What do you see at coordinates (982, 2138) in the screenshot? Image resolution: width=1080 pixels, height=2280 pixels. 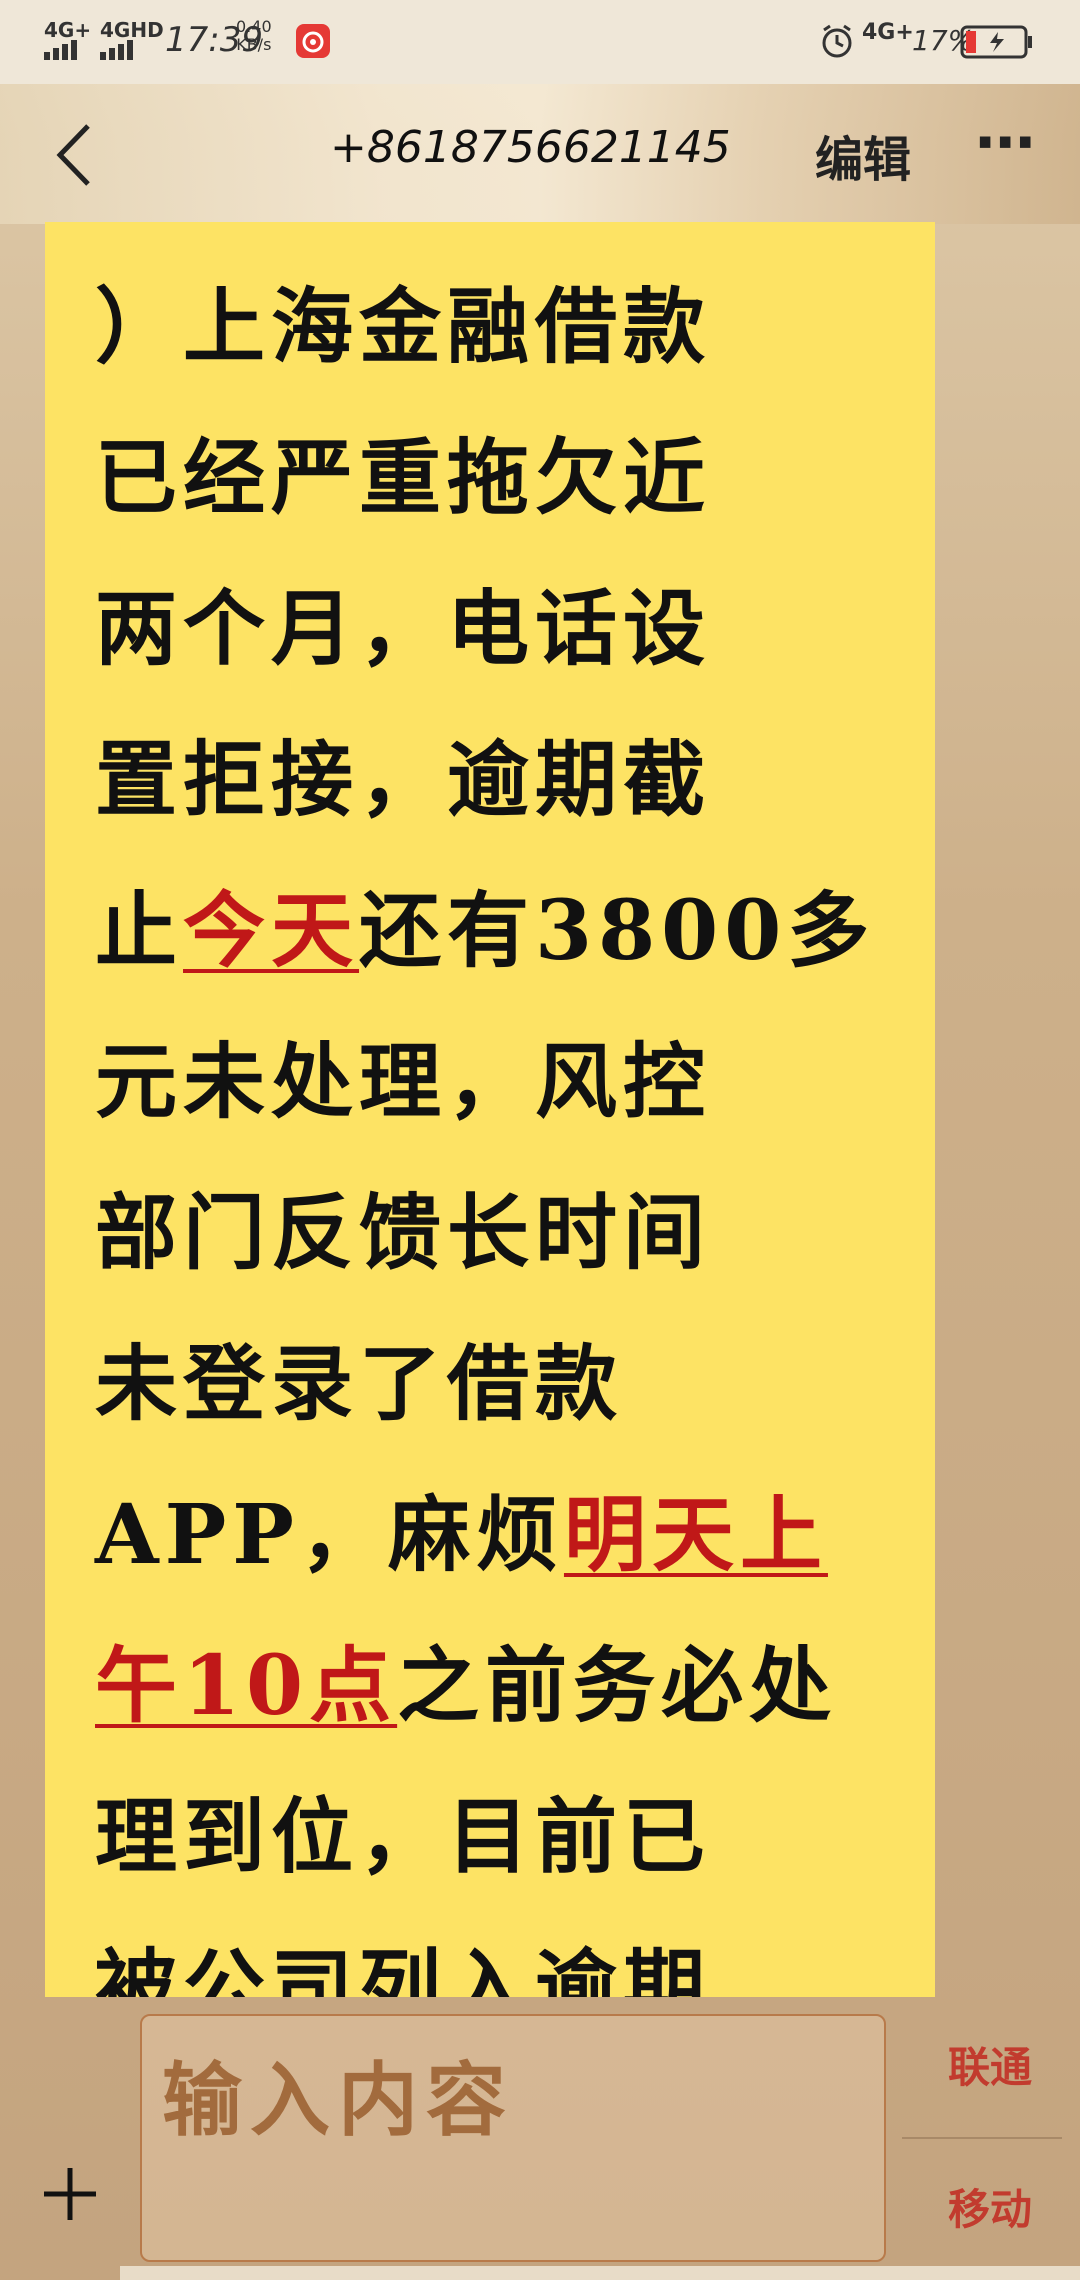 I see `sim-divider` at bounding box center [982, 2138].